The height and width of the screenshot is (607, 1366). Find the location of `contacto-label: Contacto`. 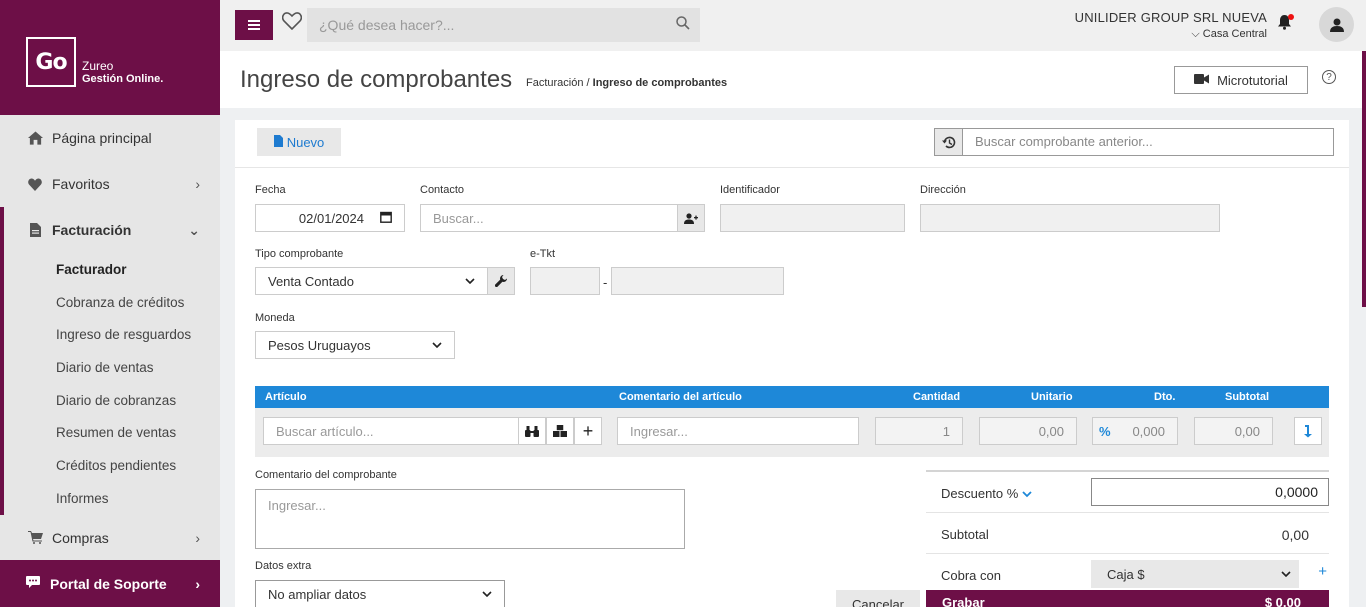

contacto-label: Contacto is located at coordinates (442, 190).